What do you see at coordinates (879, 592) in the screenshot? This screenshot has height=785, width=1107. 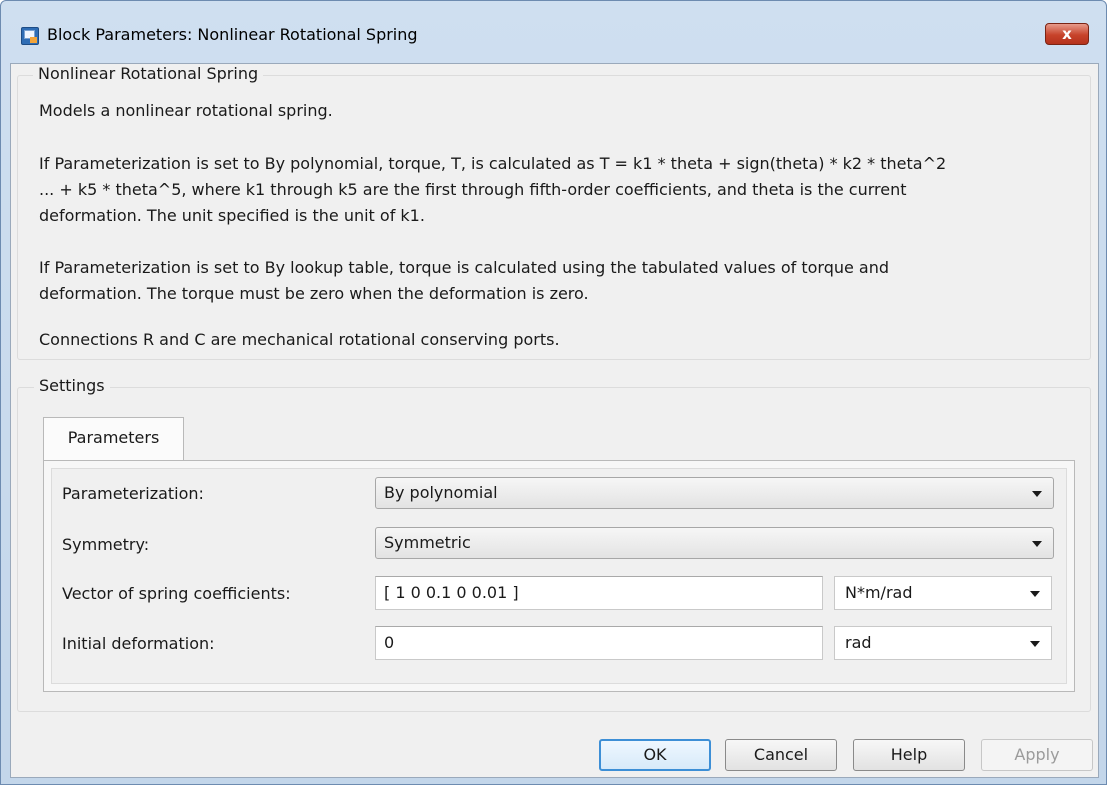 I see `spring-coefficients-unit-value: N*m/rad` at bounding box center [879, 592].